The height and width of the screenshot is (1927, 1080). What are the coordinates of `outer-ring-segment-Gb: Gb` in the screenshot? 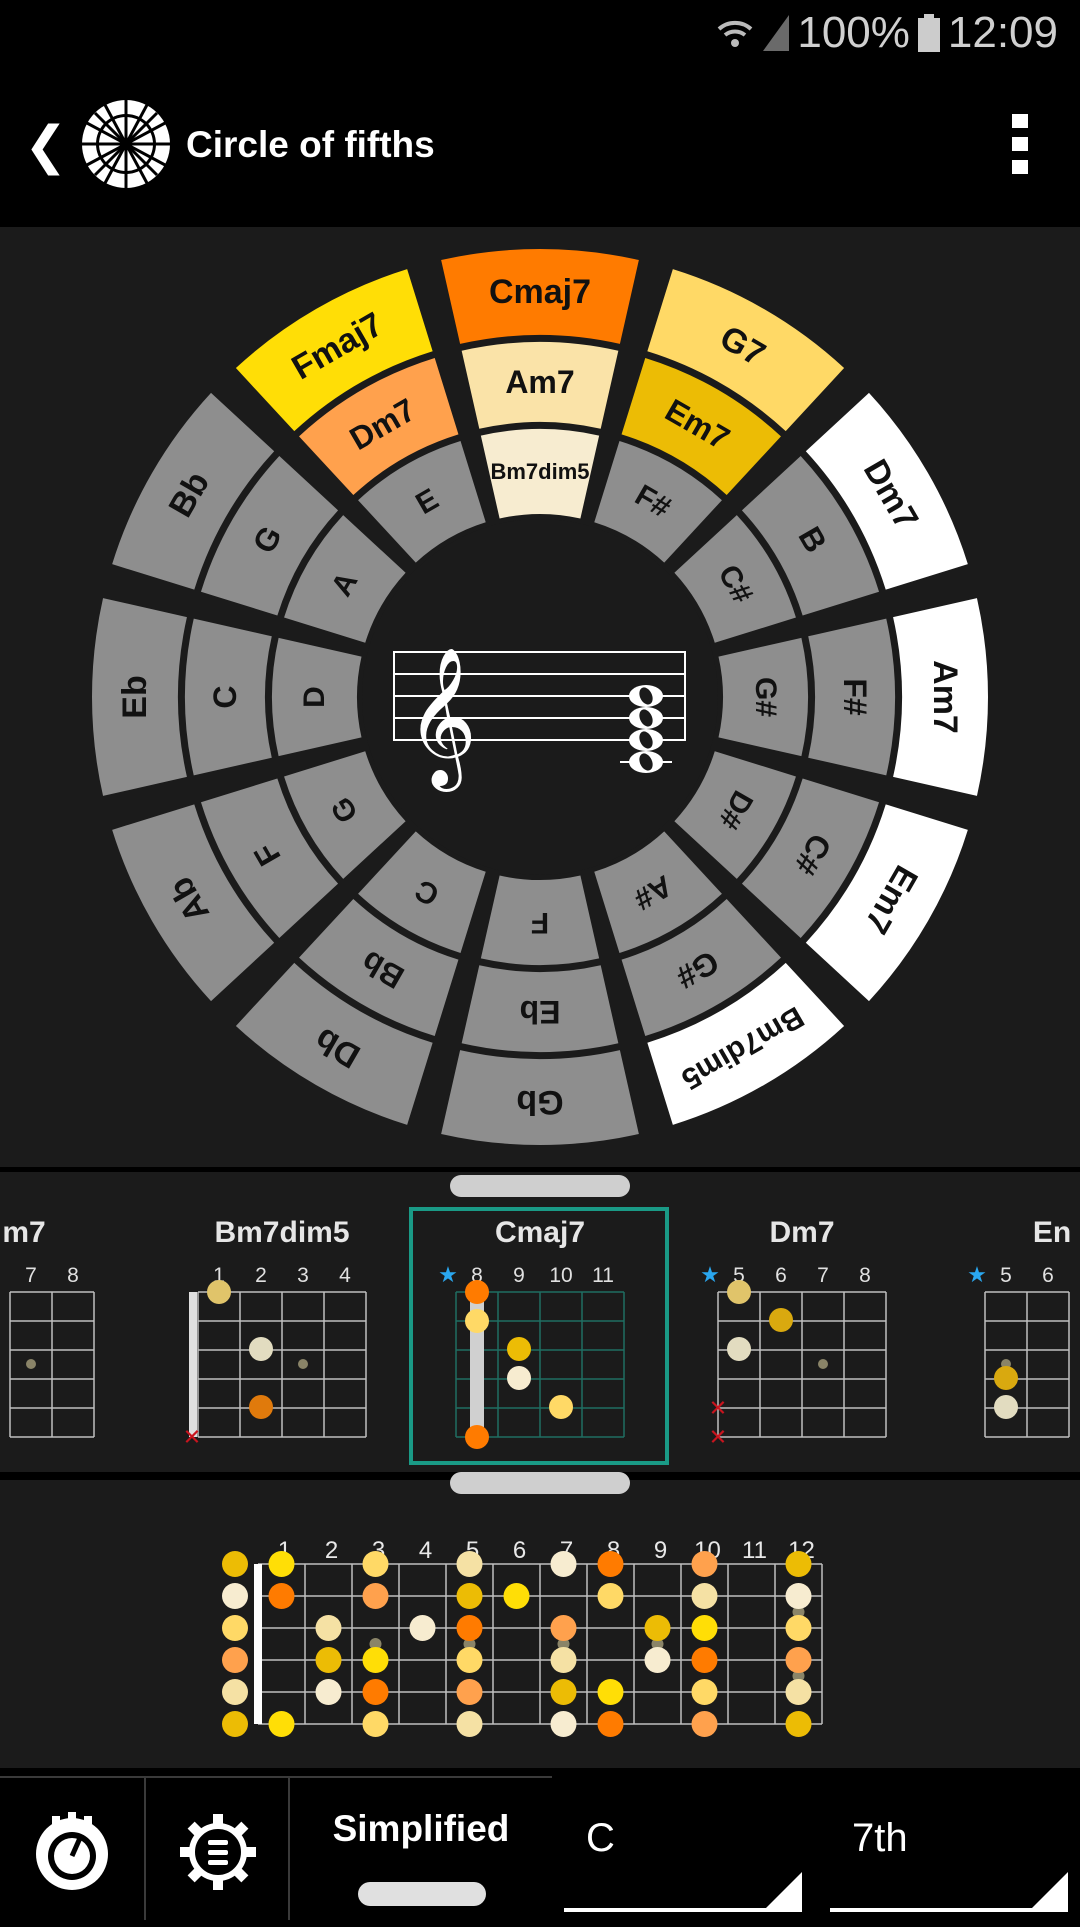 It's located at (540, 1097).